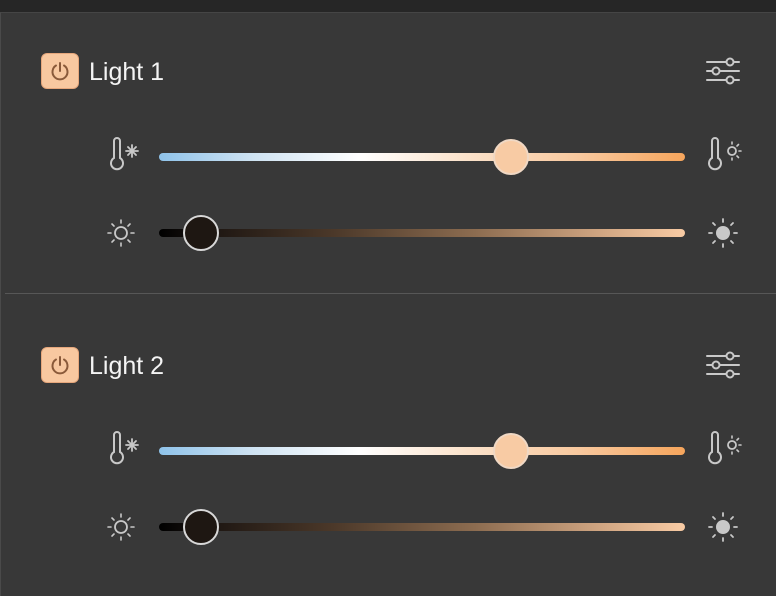  Describe the element at coordinates (388, 6) in the screenshot. I see `window-top-strip` at that location.